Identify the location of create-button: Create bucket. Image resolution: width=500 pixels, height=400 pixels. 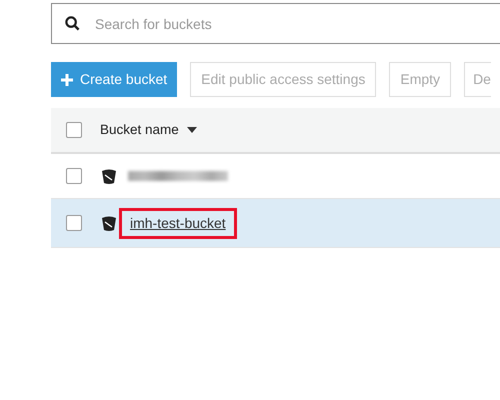
(114, 79).